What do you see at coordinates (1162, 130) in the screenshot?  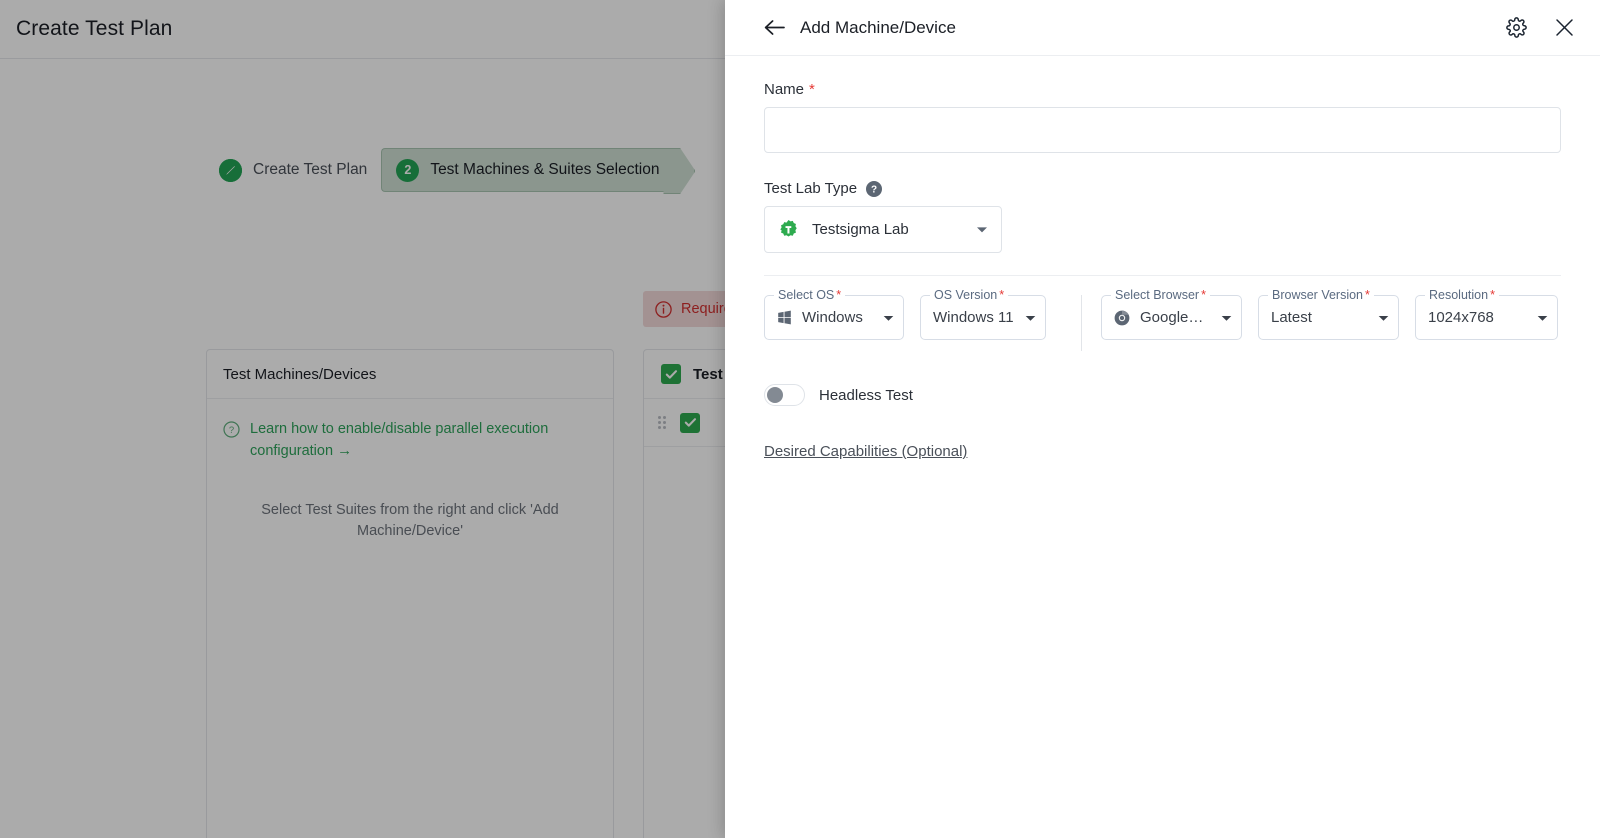 I see `name-input` at bounding box center [1162, 130].